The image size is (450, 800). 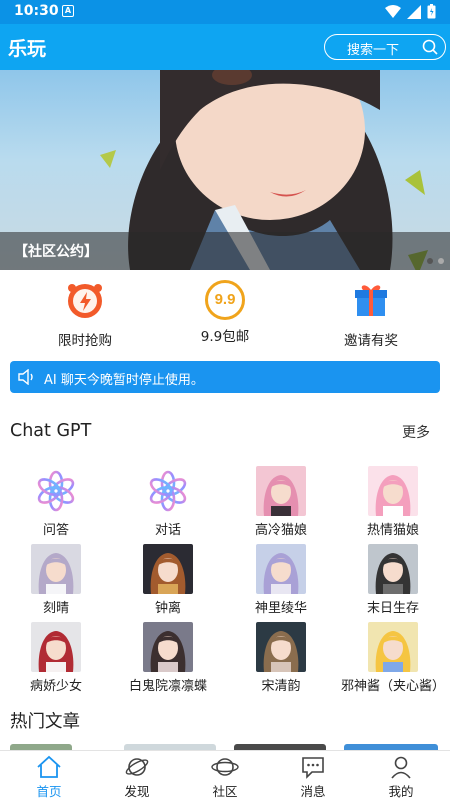 I want to click on tab-label: 消息, so click(x=313, y=791).